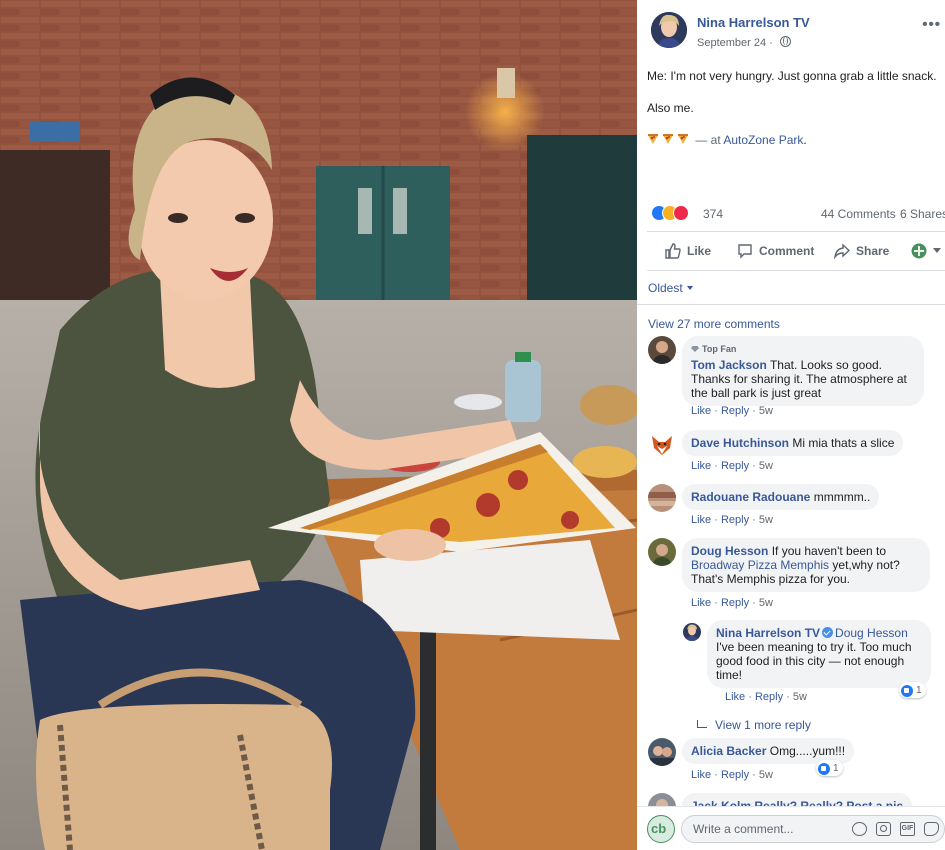 The height and width of the screenshot is (850, 945). Describe the element at coordinates (702, 724) in the screenshot. I see `reply-arrow-icon` at that location.